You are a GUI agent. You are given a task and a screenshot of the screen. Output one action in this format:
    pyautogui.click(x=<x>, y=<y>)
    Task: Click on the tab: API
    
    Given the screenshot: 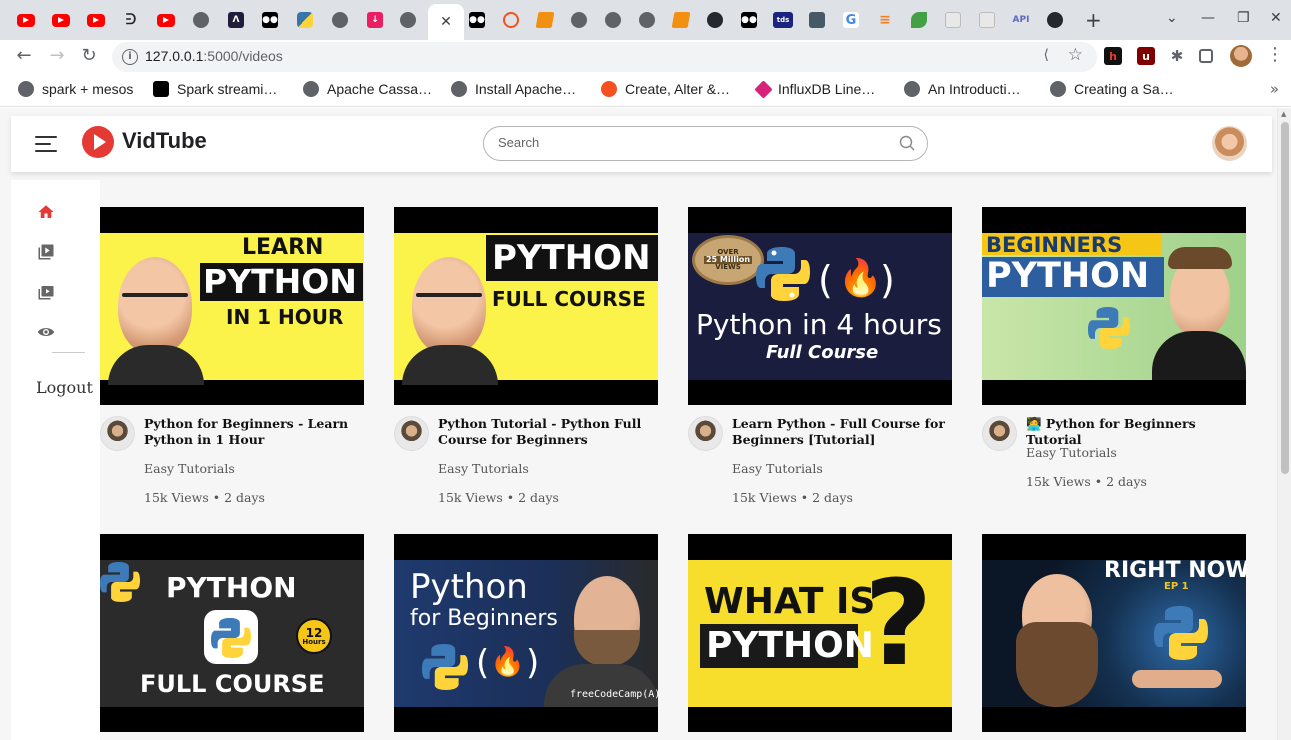 What is the action you would take?
    pyautogui.click(x=1021, y=20)
    